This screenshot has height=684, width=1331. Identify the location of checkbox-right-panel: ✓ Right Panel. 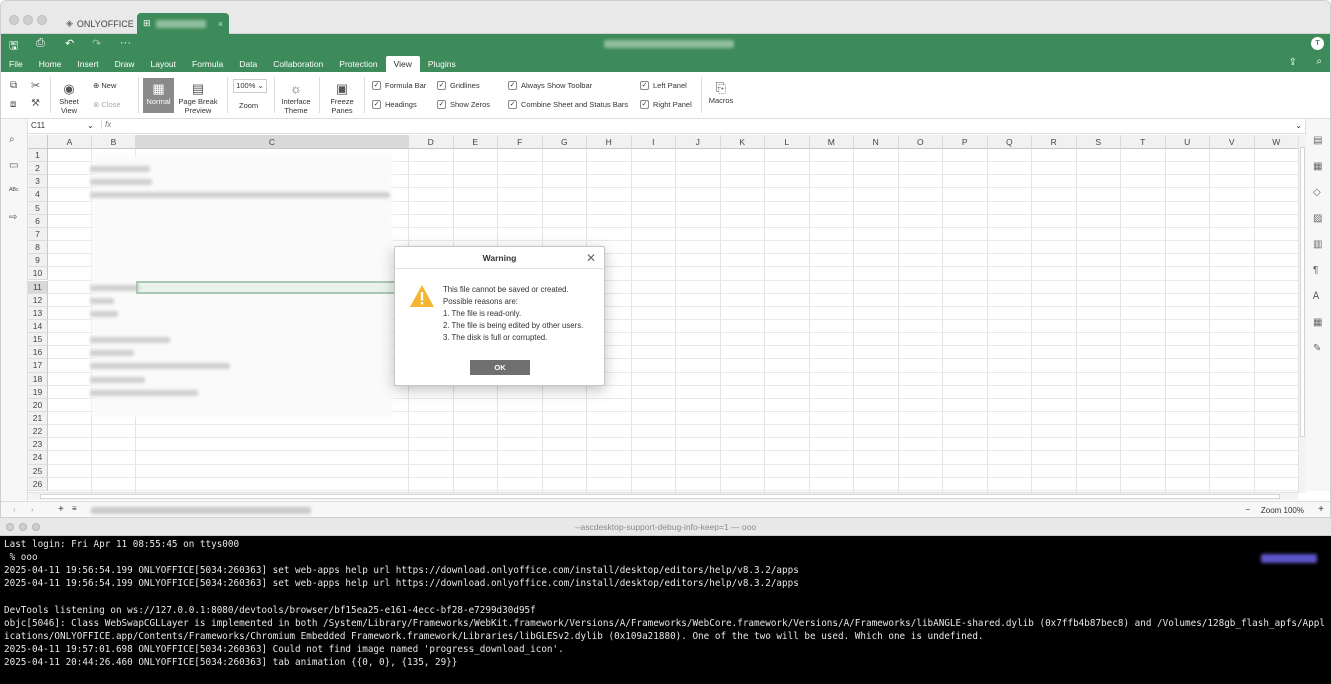
(666, 104).